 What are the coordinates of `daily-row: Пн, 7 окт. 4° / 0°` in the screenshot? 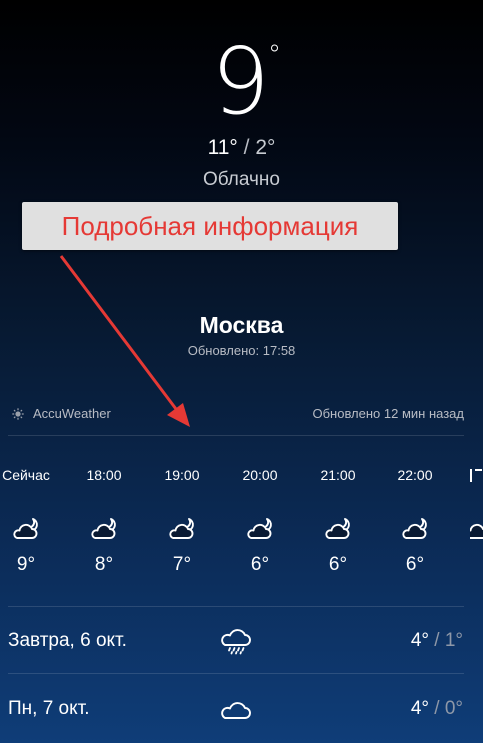 It's located at (241, 708).